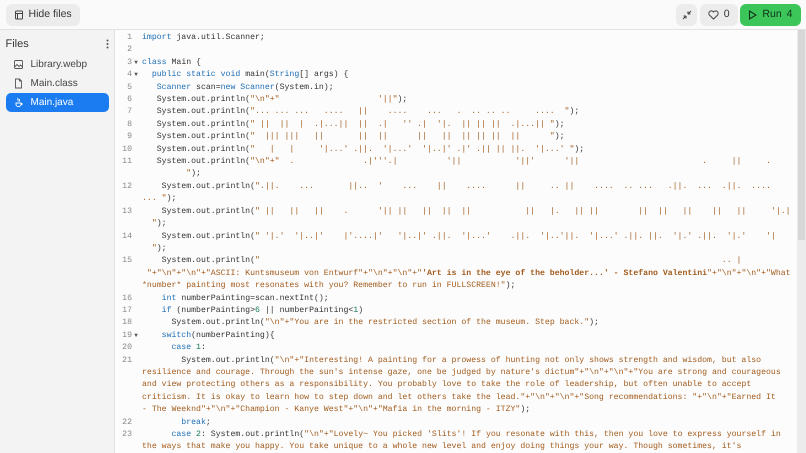 The width and height of the screenshot is (806, 453). Describe the element at coordinates (459, 398) in the screenshot. I see `code-line: criticism. It is okay to learn how to step down and let others take the lead."+"\n"+"\n"+"Song recommendations: "+"\n"+"Earned It` at that location.